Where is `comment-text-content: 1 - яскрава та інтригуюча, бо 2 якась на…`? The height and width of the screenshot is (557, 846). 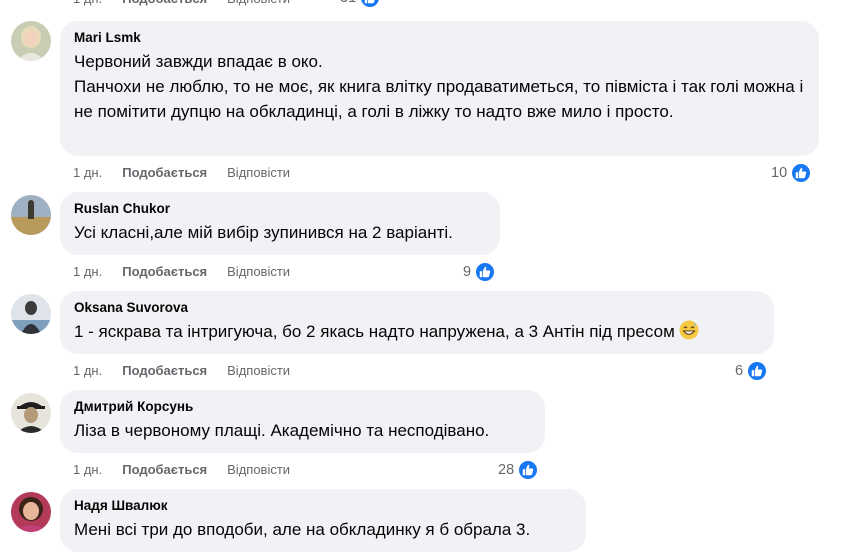 comment-text-content: 1 - яскрава та інтригуюча, бо 2 якась на… is located at coordinates (374, 331).